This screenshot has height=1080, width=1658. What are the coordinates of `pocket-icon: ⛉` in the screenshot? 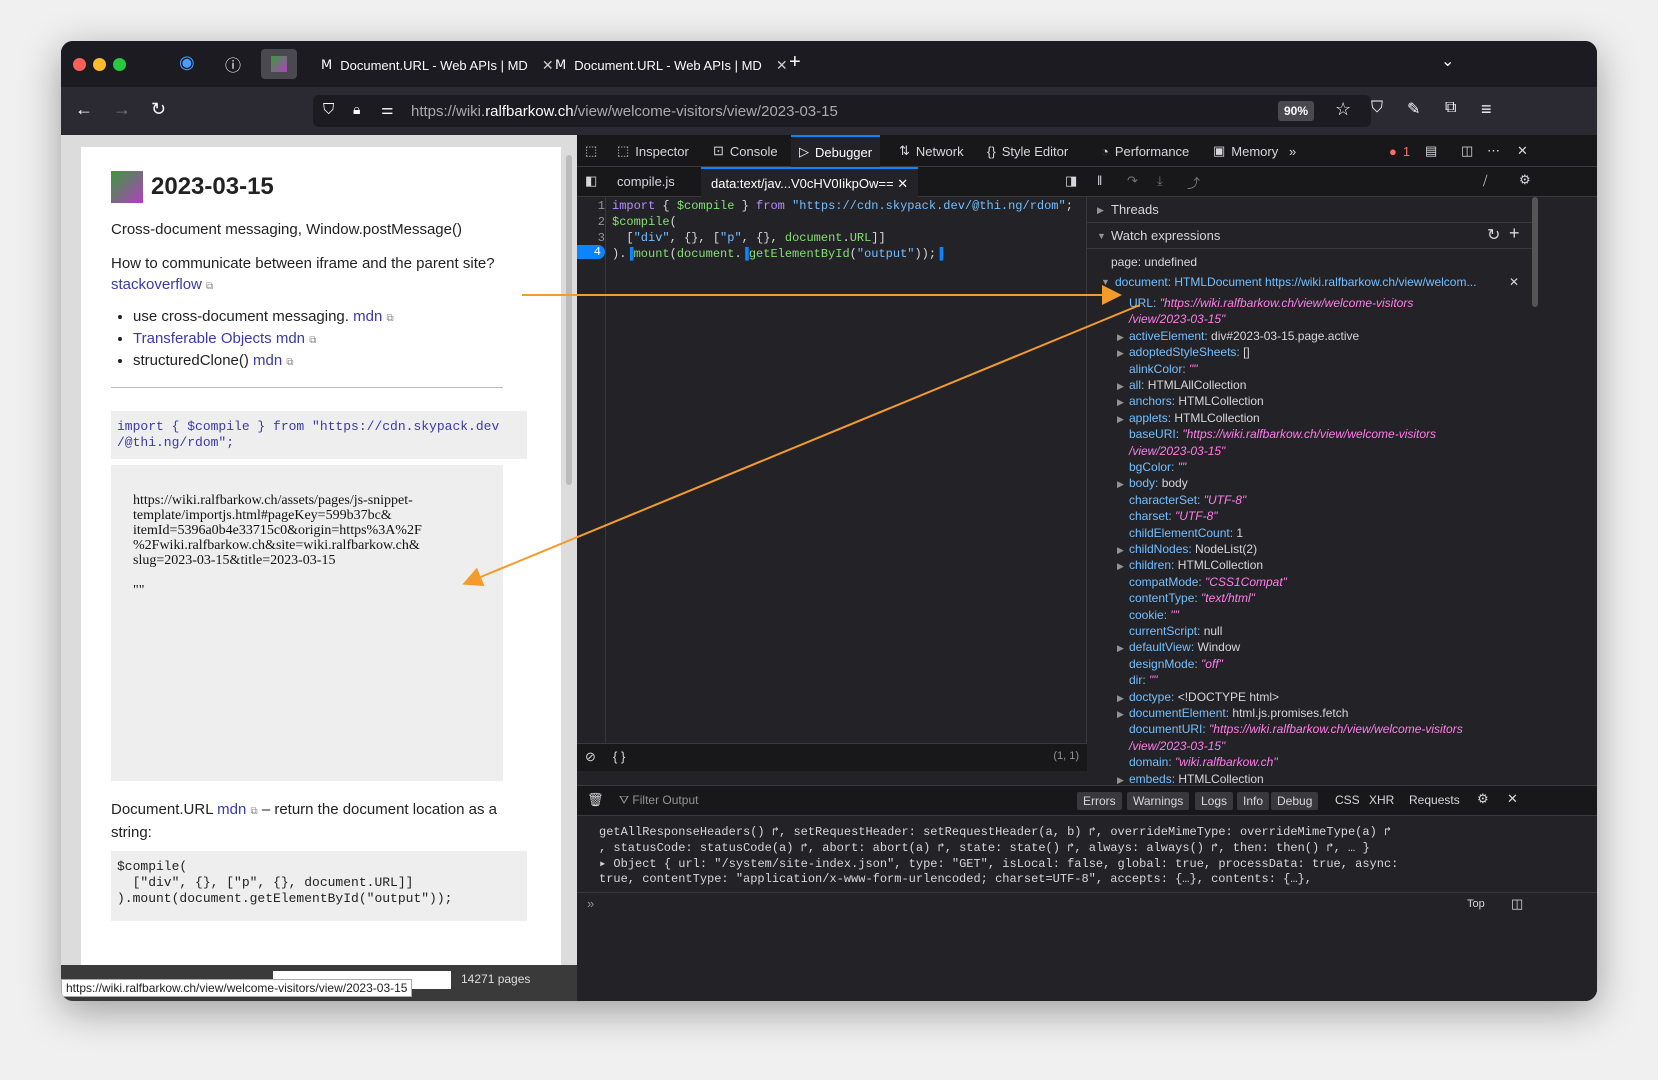 It's located at (1377, 108).